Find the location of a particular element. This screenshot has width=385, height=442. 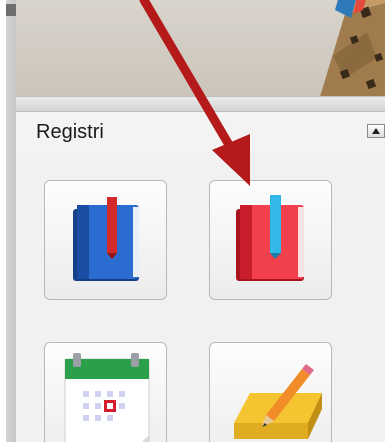

tile-red-register is located at coordinates (270, 240).